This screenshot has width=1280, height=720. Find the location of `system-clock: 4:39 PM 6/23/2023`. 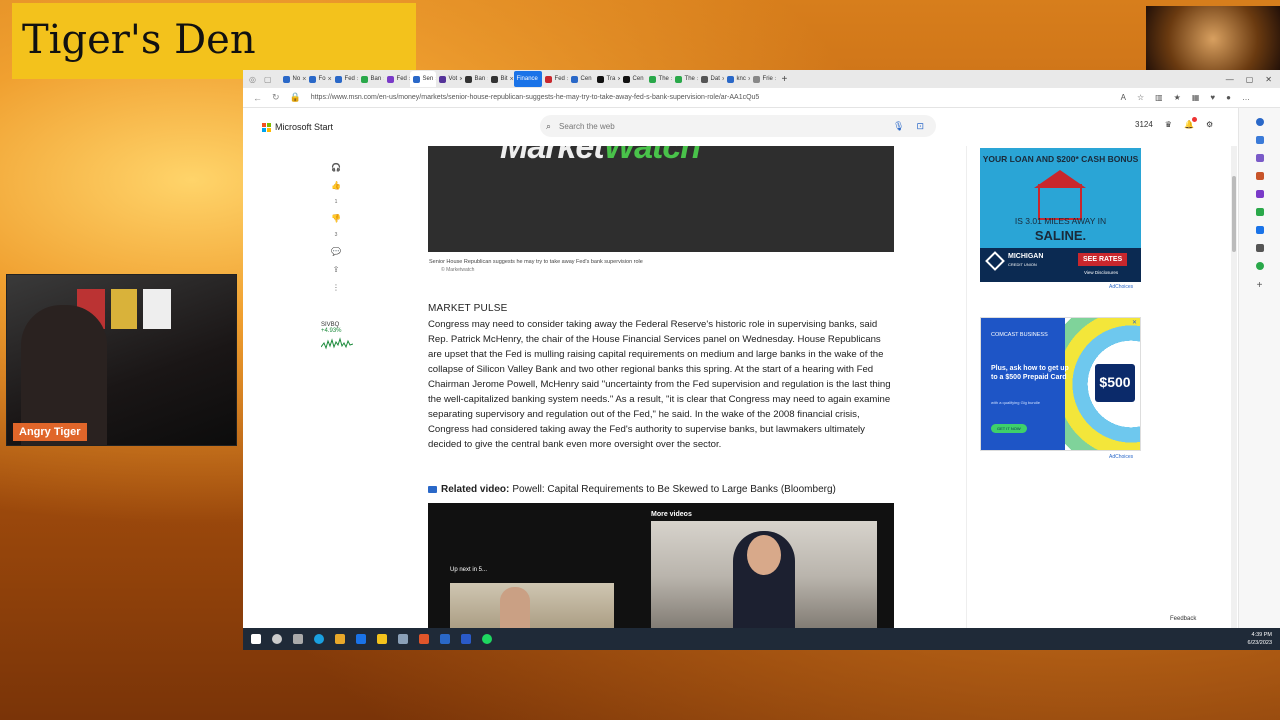

system-clock: 4:39 PM 6/23/2023 is located at coordinates (1260, 639).